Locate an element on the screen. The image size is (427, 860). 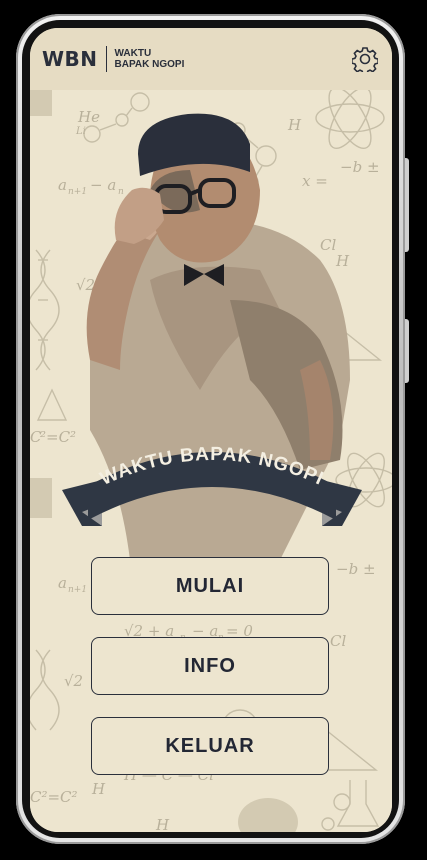
svg-text: a is located at coordinates (62, 583).